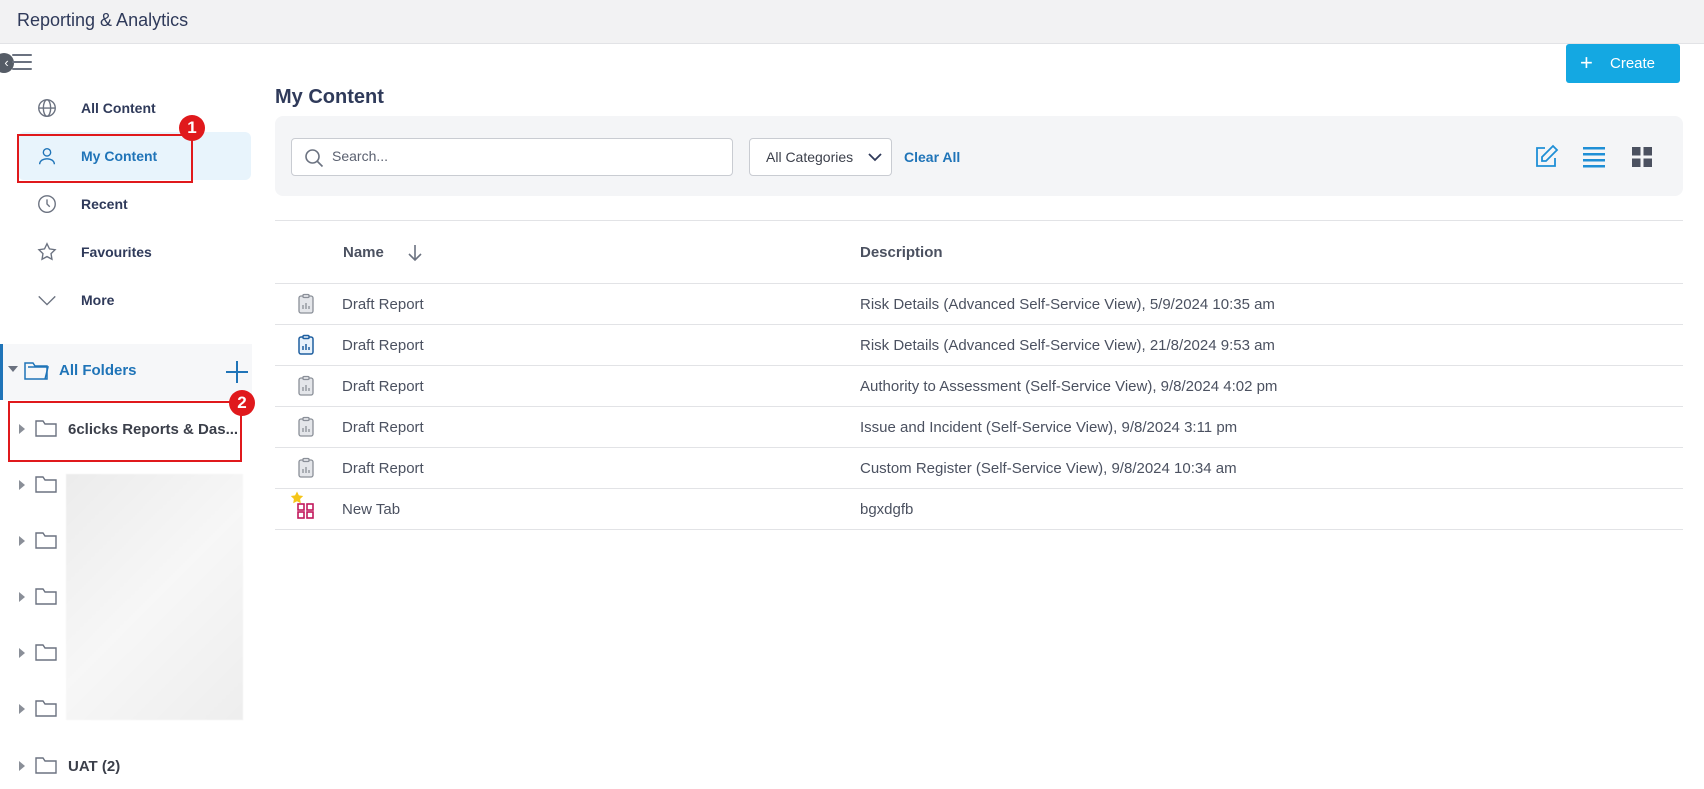 This screenshot has height=789, width=1704. I want to click on search-box, so click(512, 157).